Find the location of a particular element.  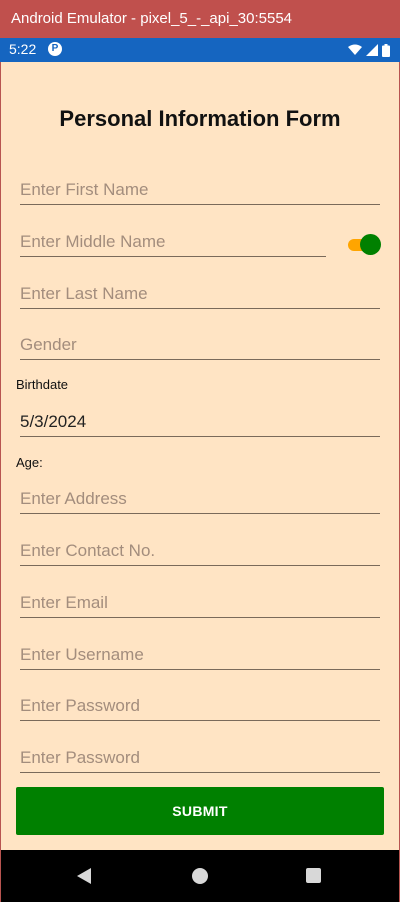

window-title: Android Emulator - pixel_5_-_api_30:5554 is located at coordinates (152, 18).